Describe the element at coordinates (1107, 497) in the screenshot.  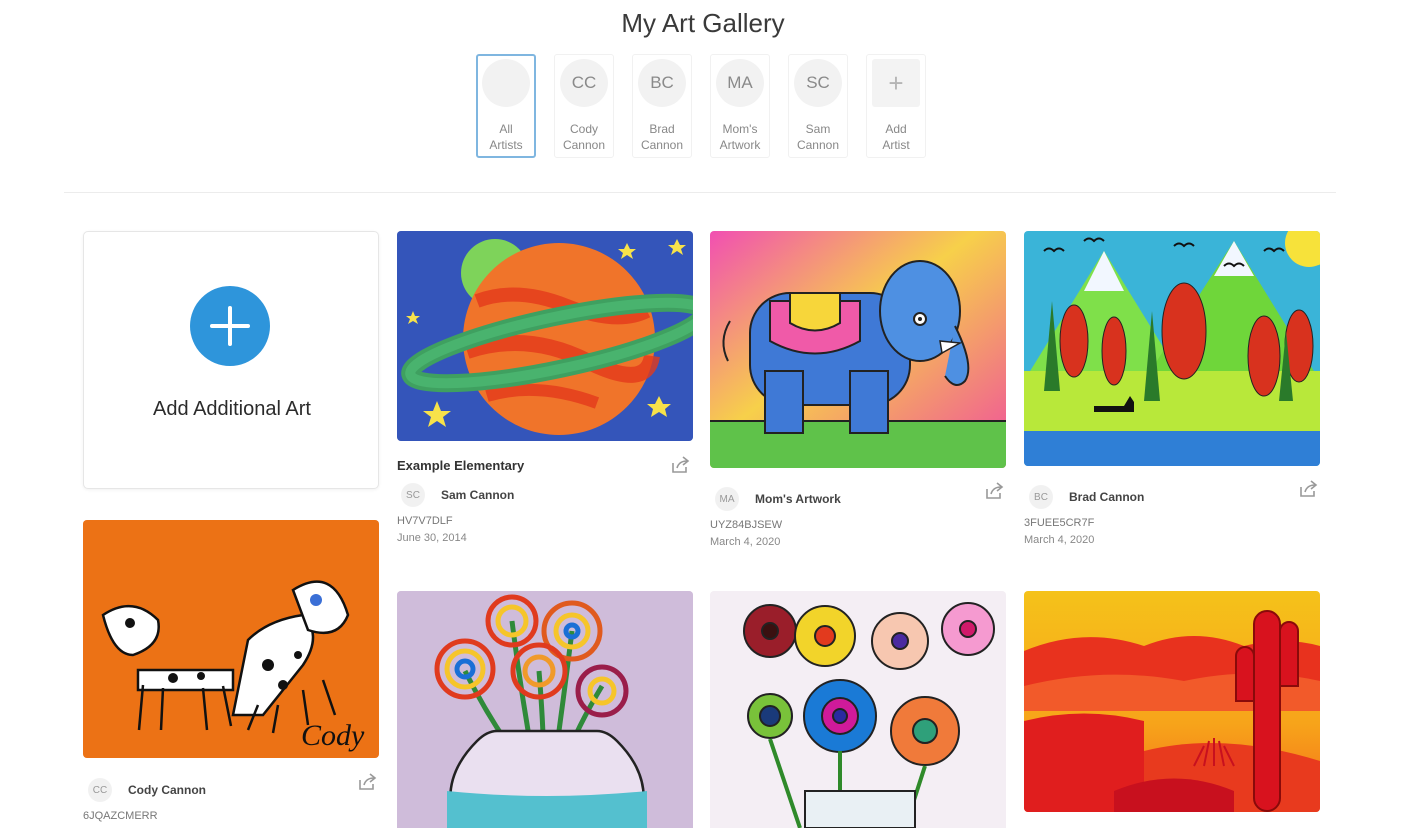
I see `artist-name: Brad Cannon` at that location.